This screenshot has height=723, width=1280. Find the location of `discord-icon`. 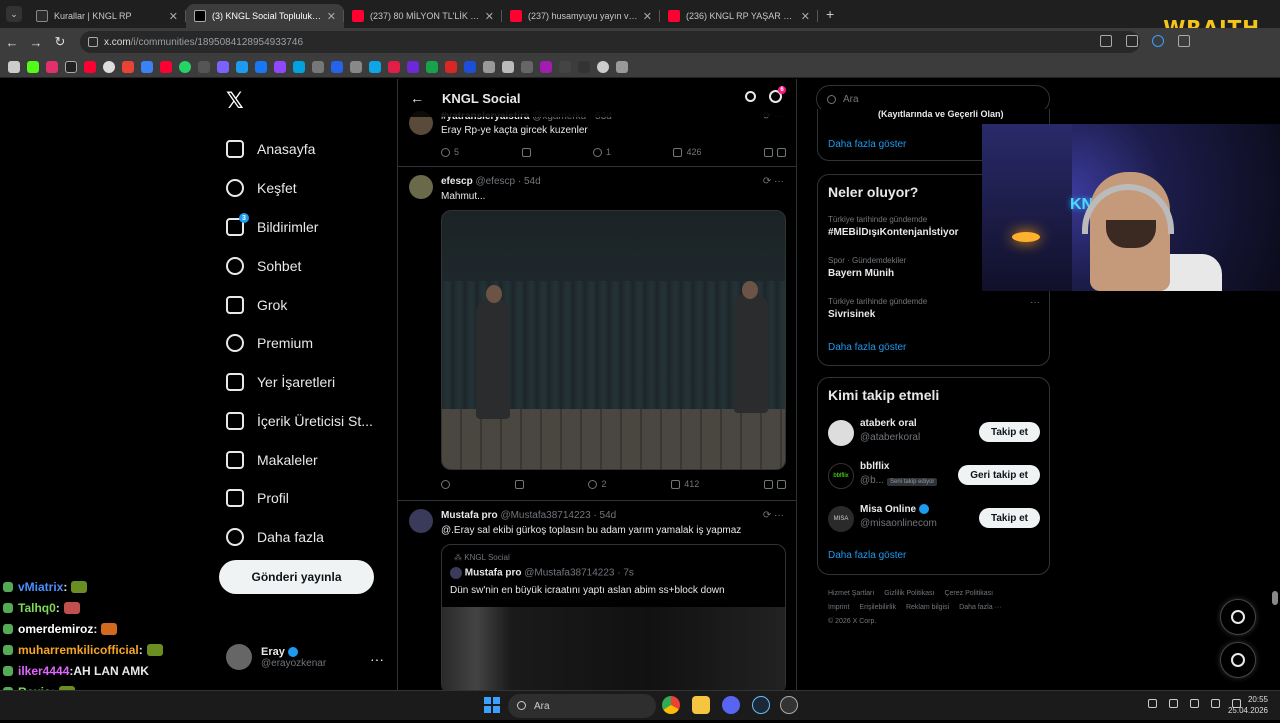

discord-icon is located at coordinates (731, 705).